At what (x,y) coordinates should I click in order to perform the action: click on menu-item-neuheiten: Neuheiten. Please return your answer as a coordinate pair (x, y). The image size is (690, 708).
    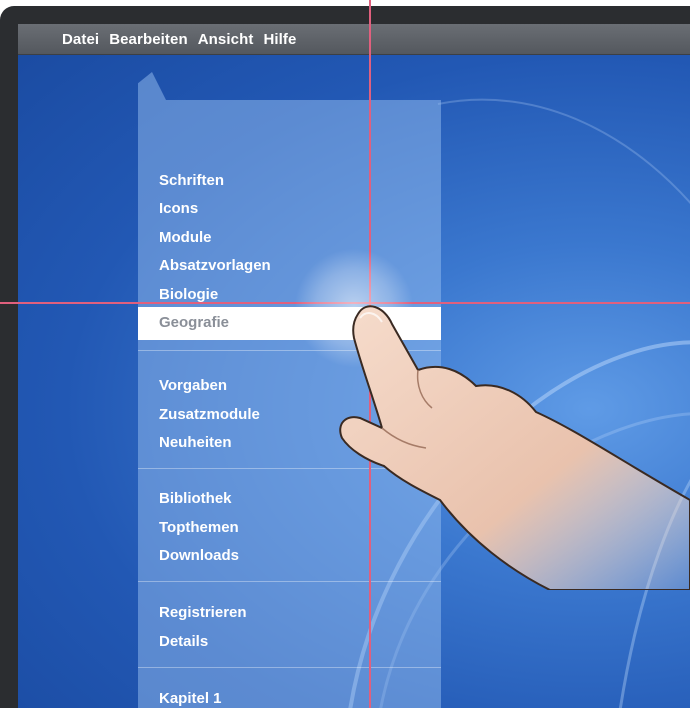
    Looking at the image, I should click on (195, 443).